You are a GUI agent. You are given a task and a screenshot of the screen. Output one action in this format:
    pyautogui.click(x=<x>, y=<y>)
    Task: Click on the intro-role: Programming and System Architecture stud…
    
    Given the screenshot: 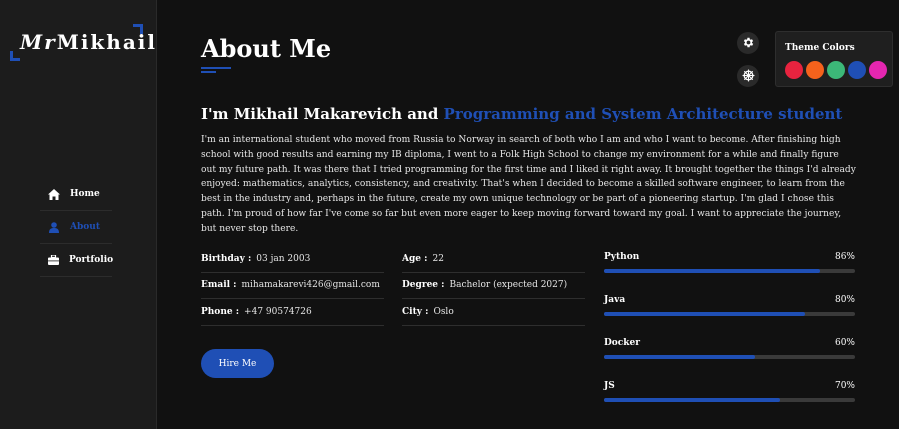 What is the action you would take?
    pyautogui.click(x=643, y=114)
    